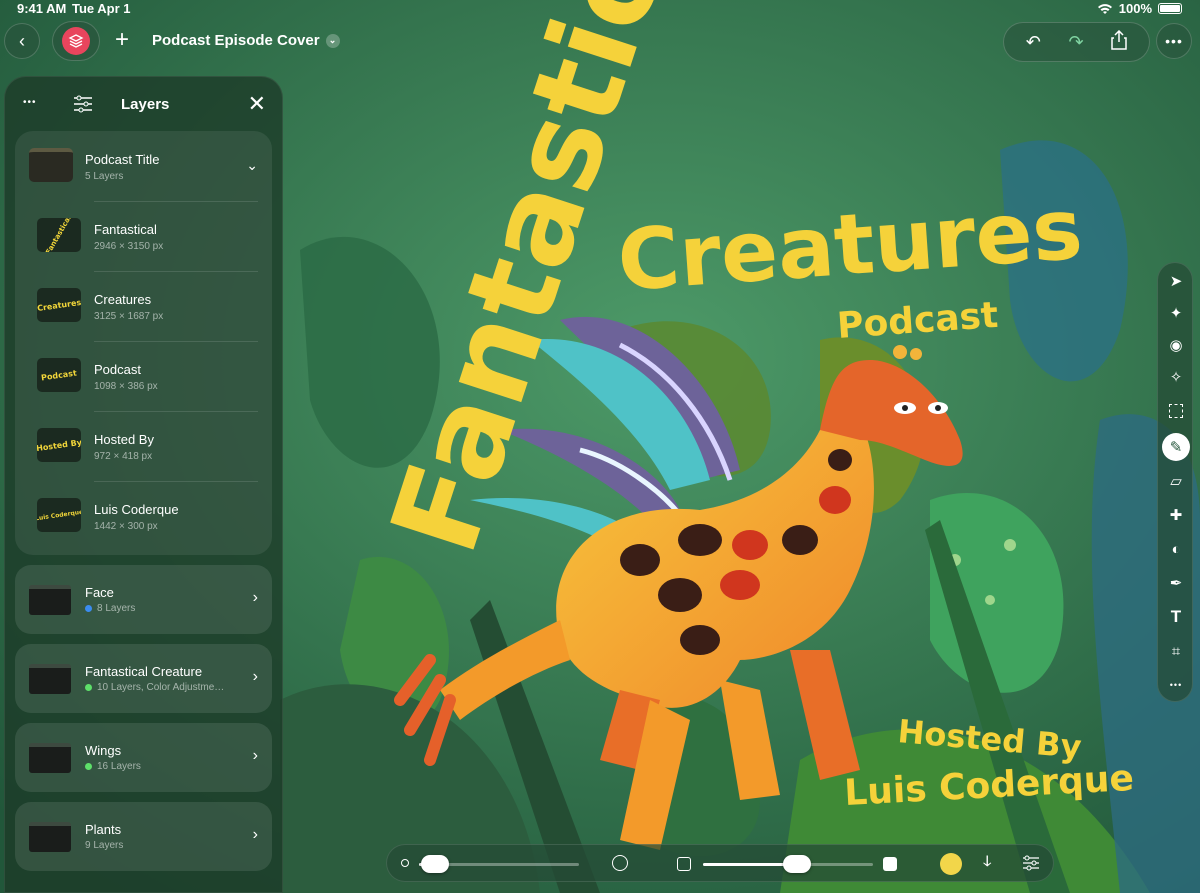 This screenshot has height=893, width=1200. I want to click on layer-row: Fantastical Fantastical 2946 × 3150 px, so click(143, 236).